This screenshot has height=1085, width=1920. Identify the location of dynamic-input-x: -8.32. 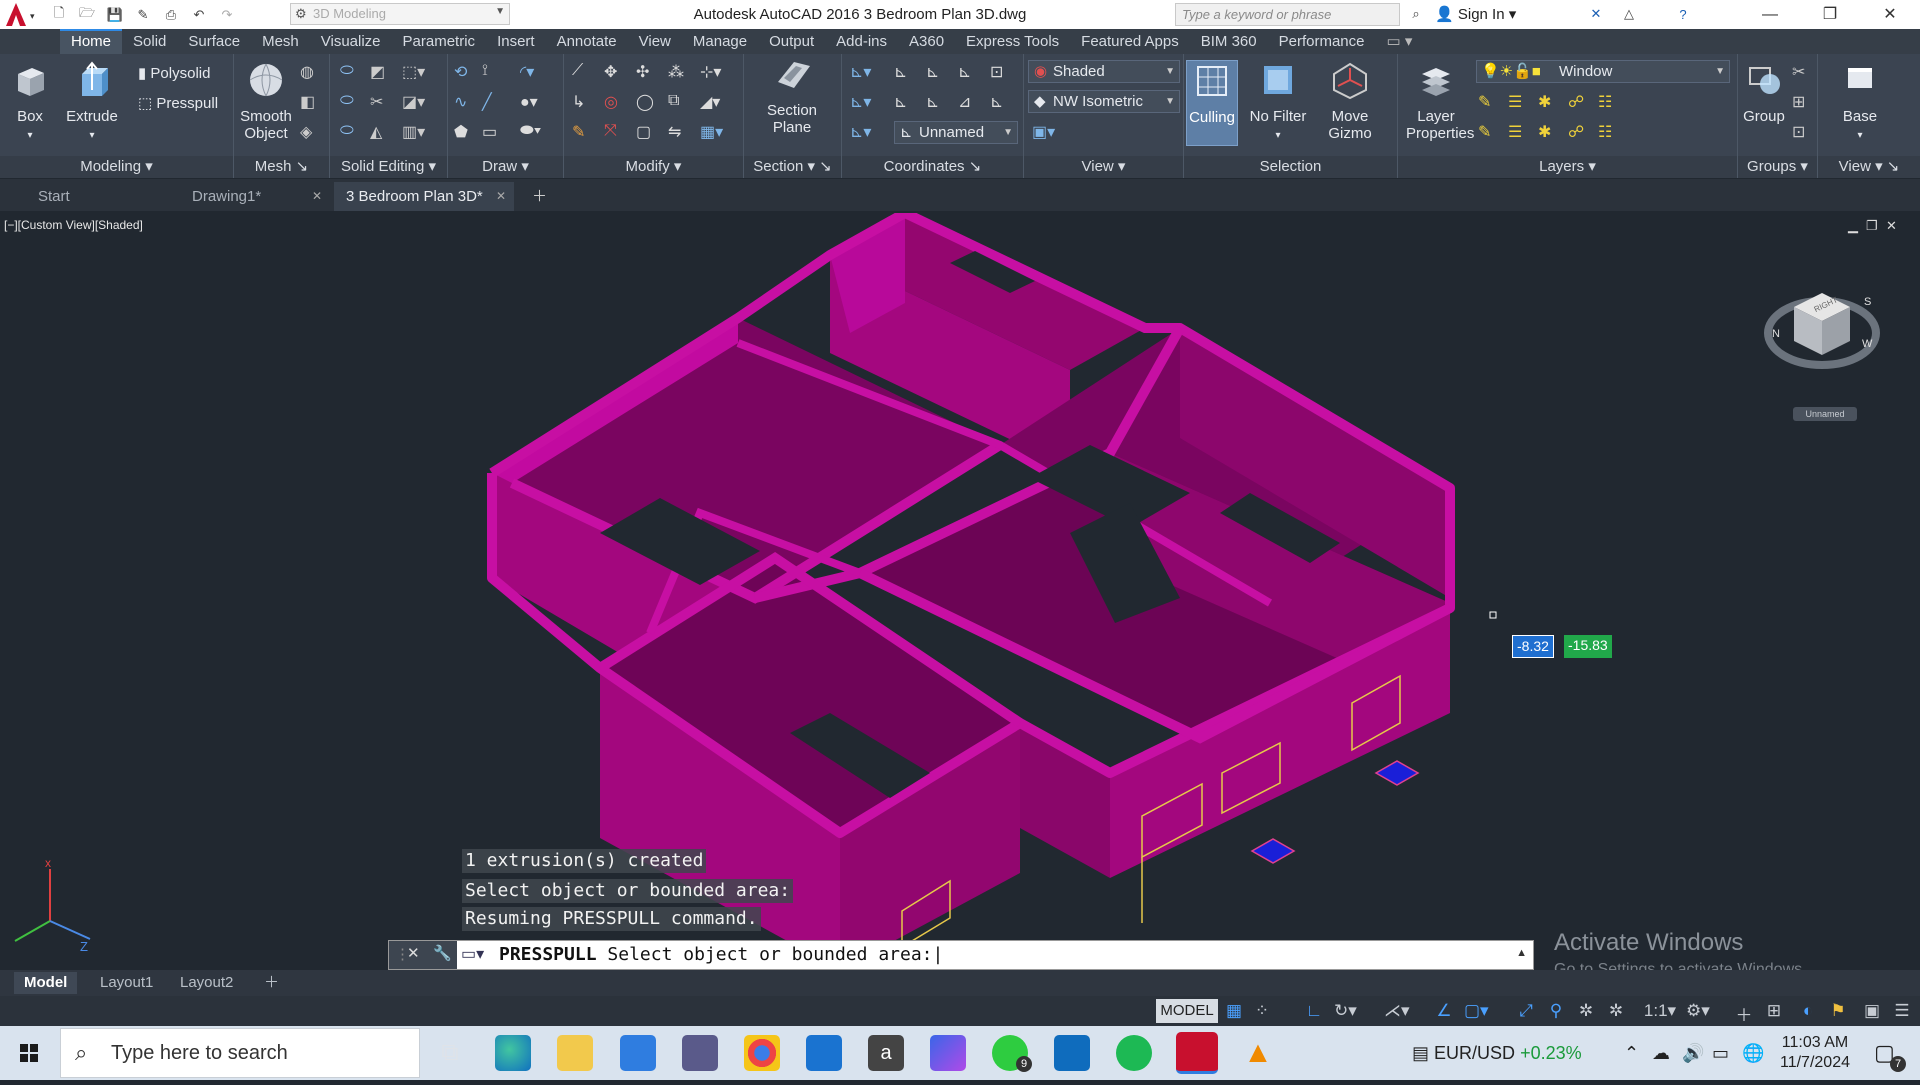
(1533, 646).